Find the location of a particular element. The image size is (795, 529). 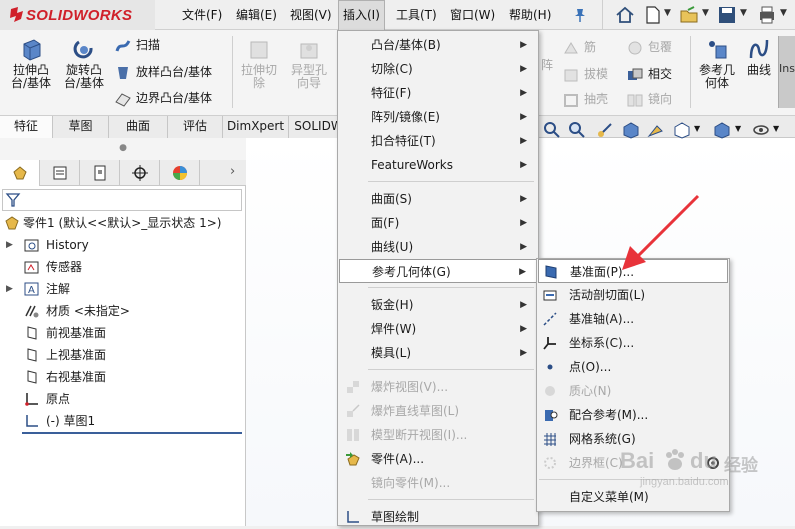

tab-features: 特征 is located at coordinates (26, 127).